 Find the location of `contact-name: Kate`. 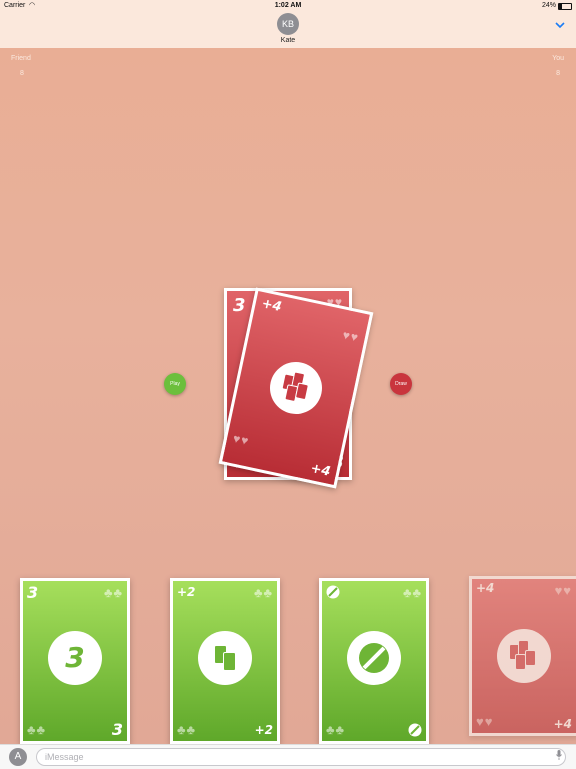

contact-name: Kate is located at coordinates (288, 40).